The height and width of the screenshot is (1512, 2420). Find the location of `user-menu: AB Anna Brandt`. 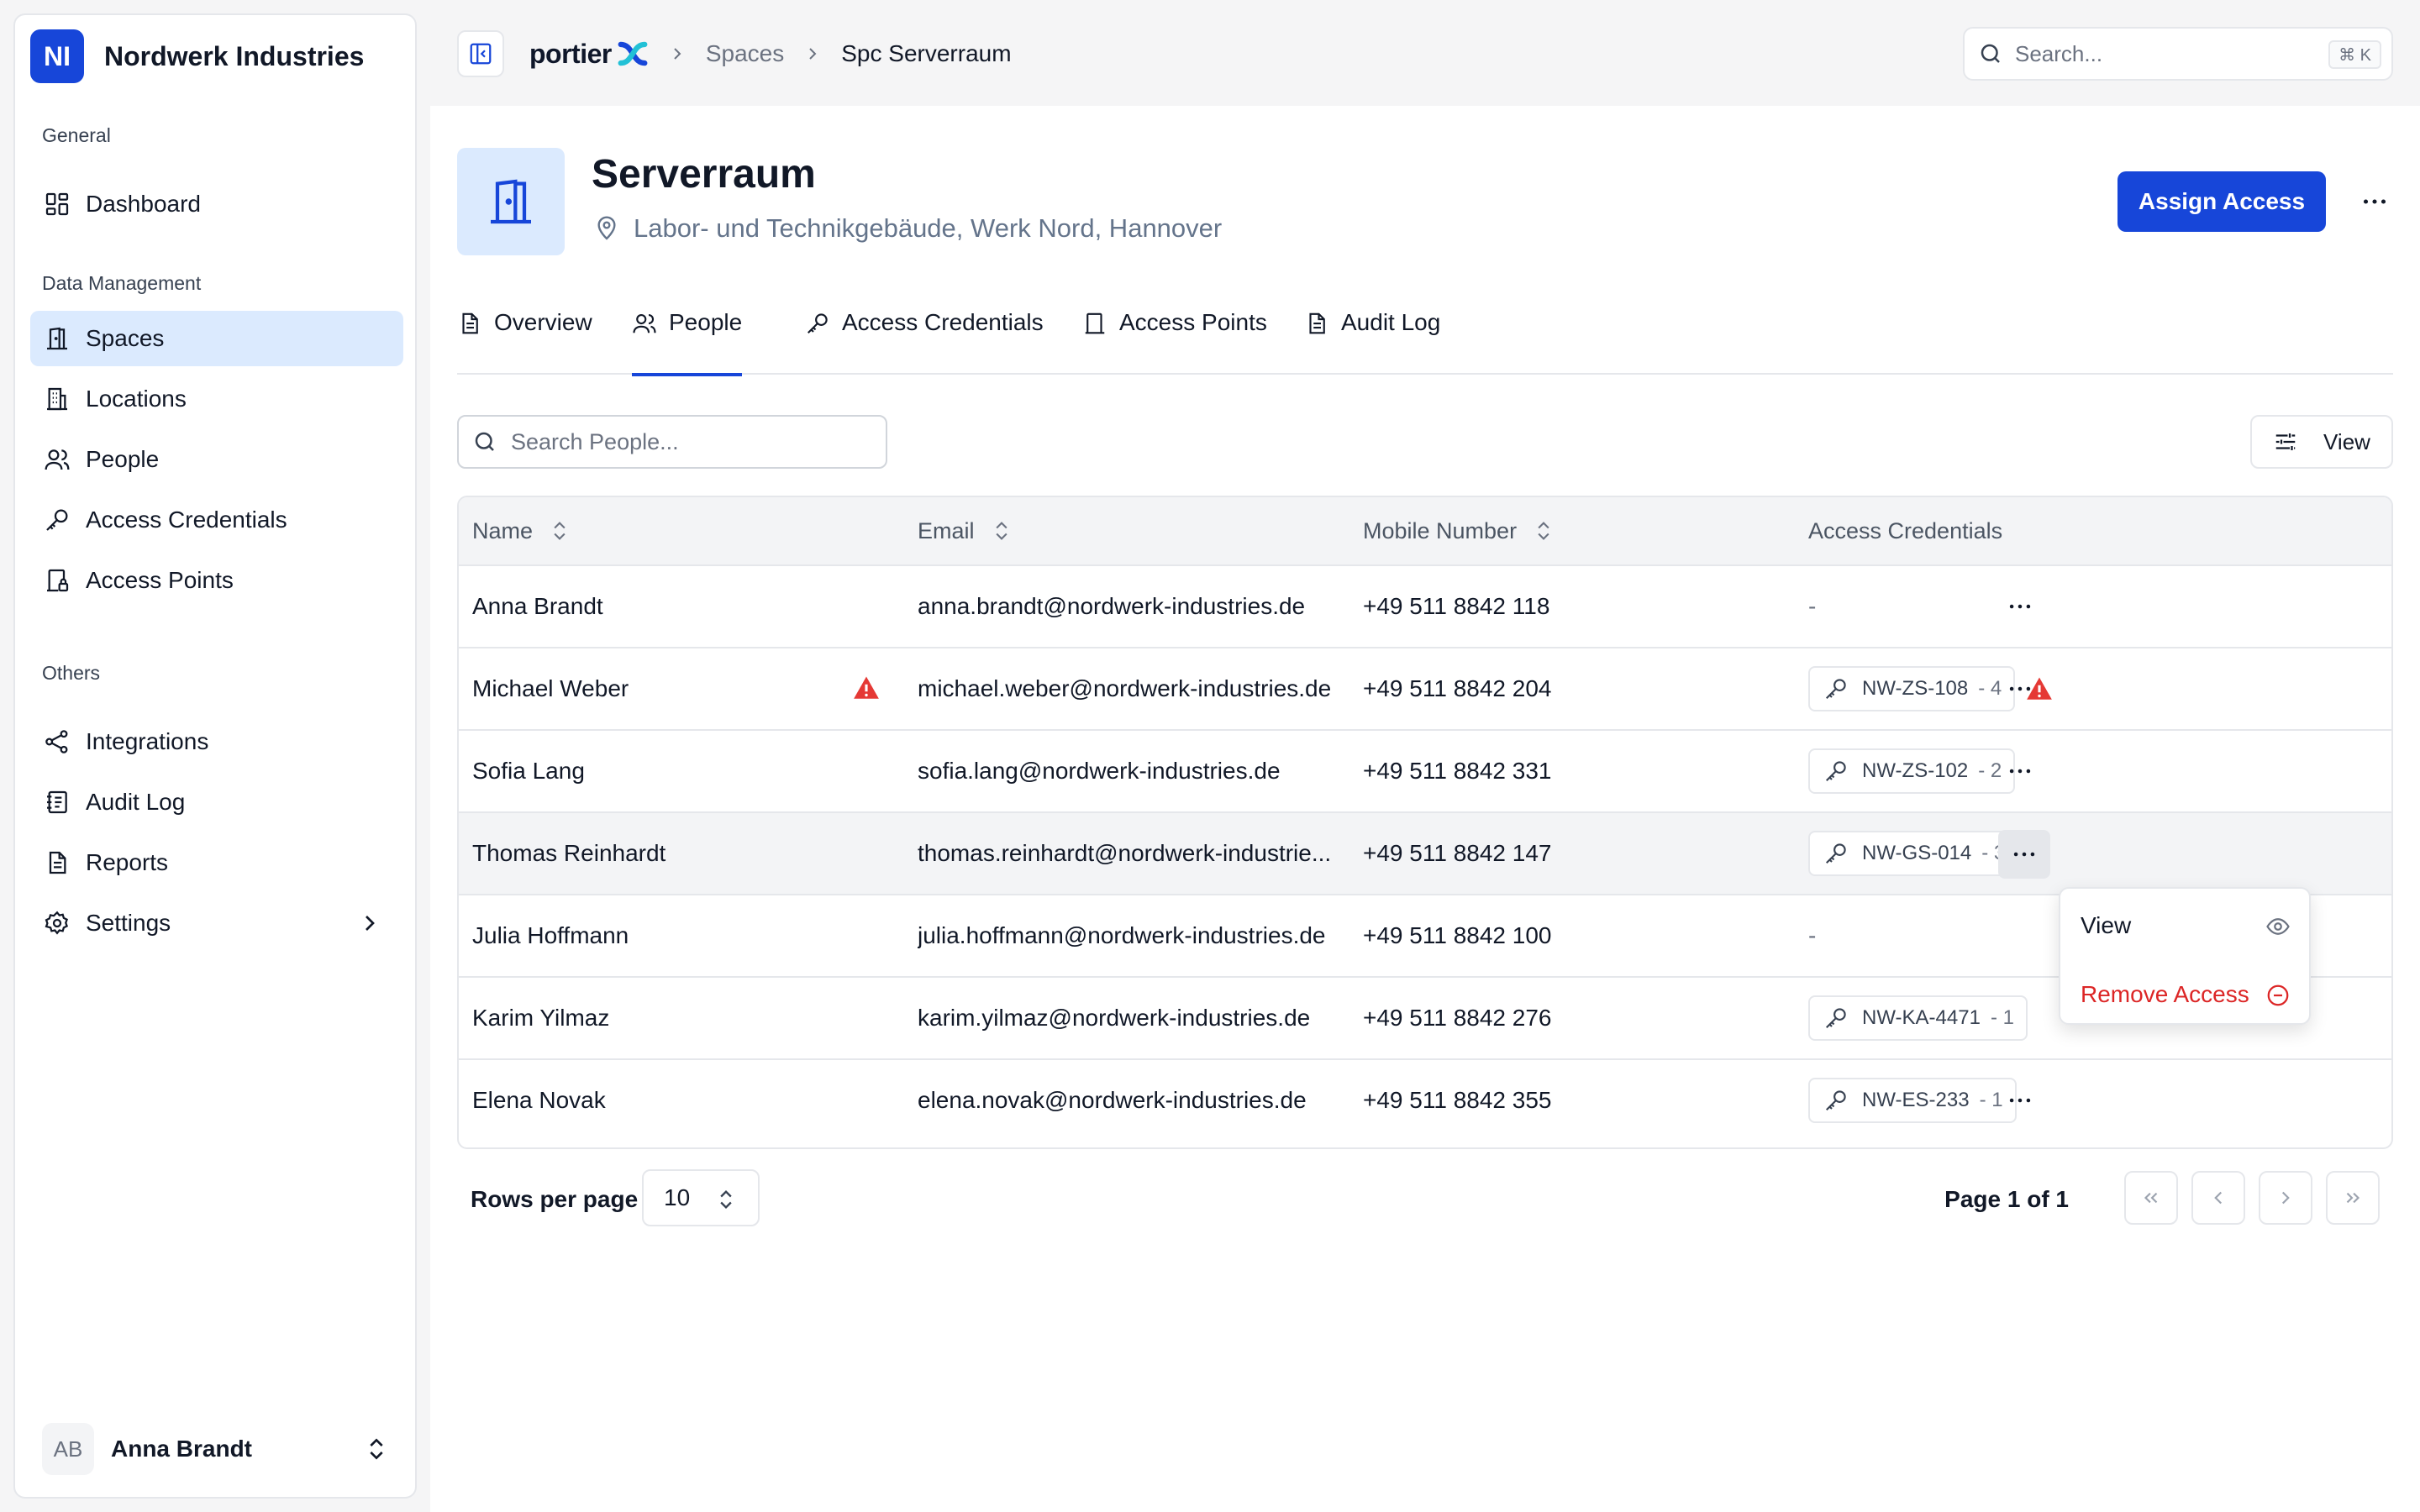

user-menu: AB Anna Brandt is located at coordinates (218, 1449).